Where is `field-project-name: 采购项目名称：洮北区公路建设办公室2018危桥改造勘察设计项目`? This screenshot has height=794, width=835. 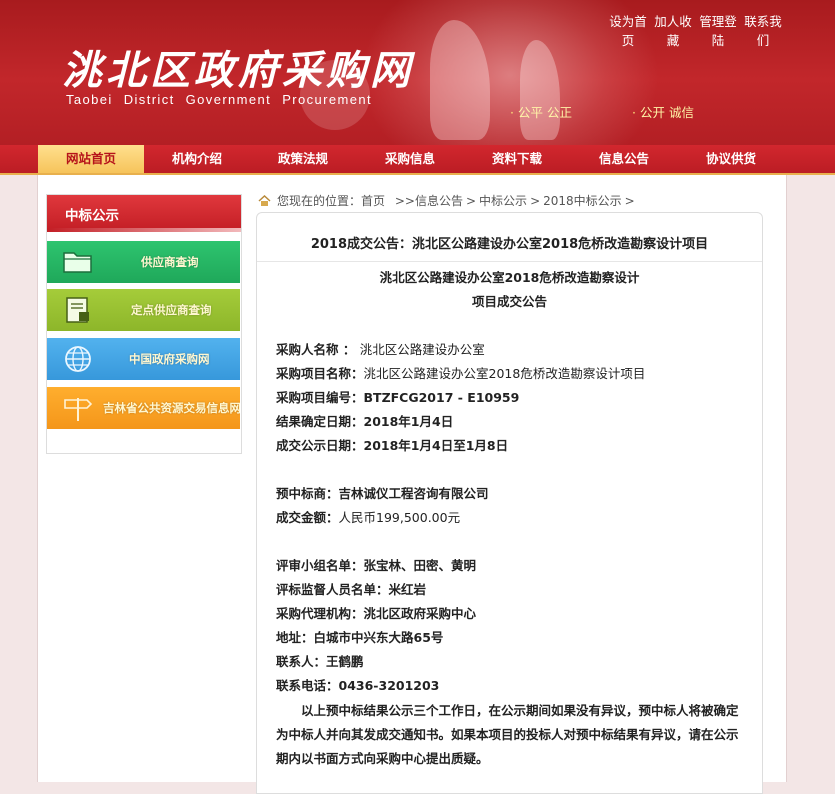 field-project-name: 采购项目名称：洮北区公路建设办公室2018危桥改造勘察设计项目 is located at coordinates (460, 372).